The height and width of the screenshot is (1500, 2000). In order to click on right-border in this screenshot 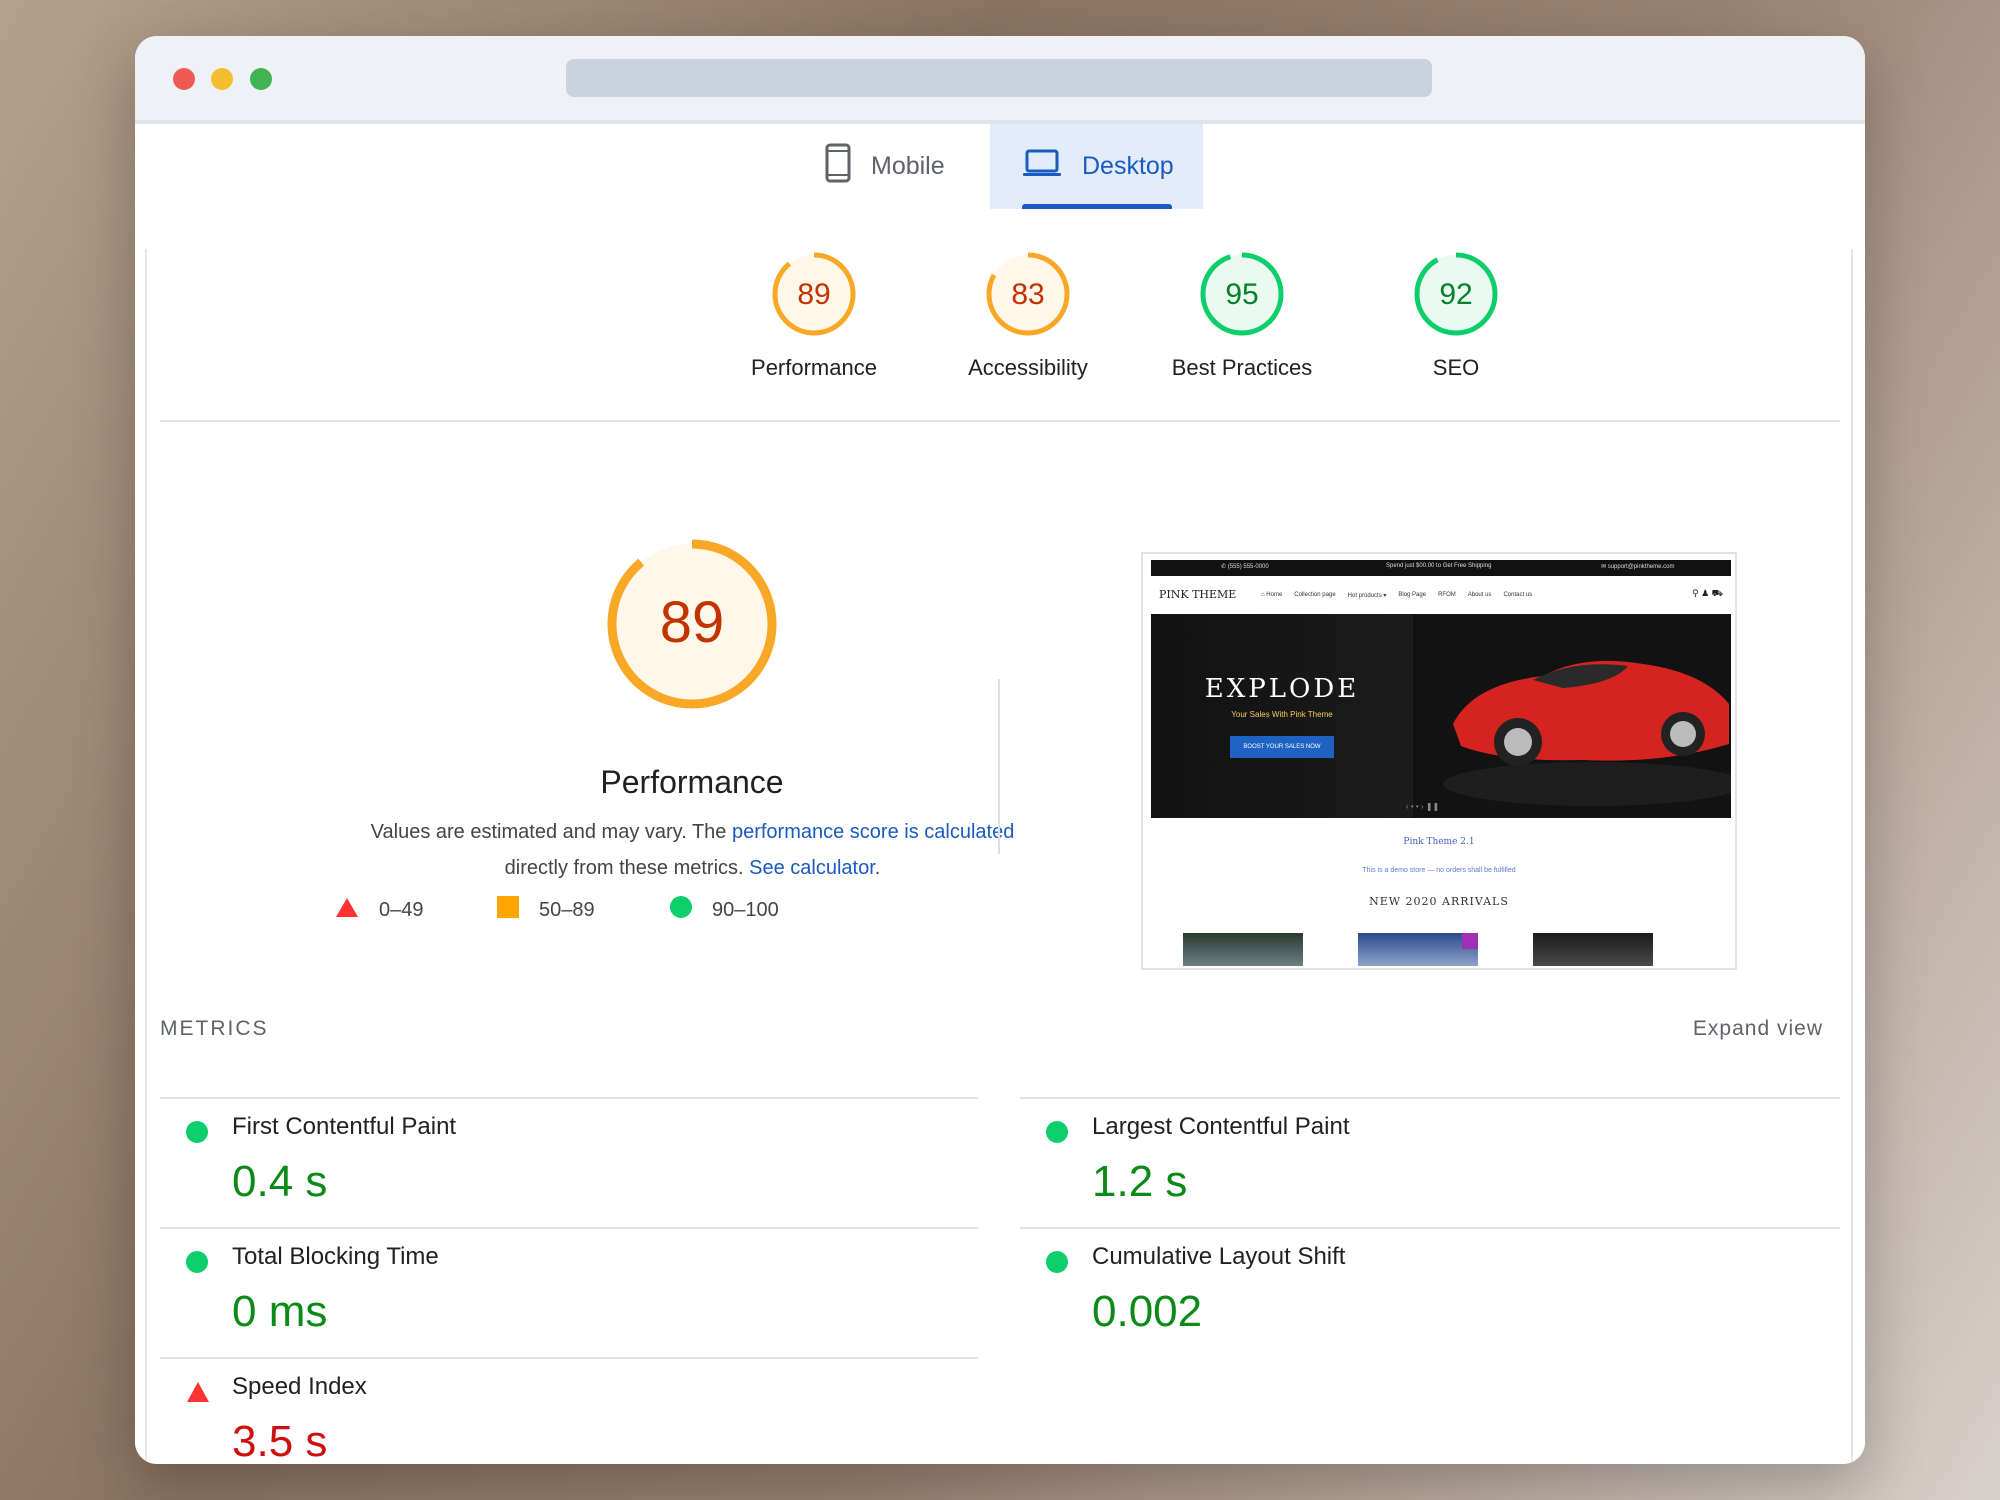, I will do `click(1852, 856)`.